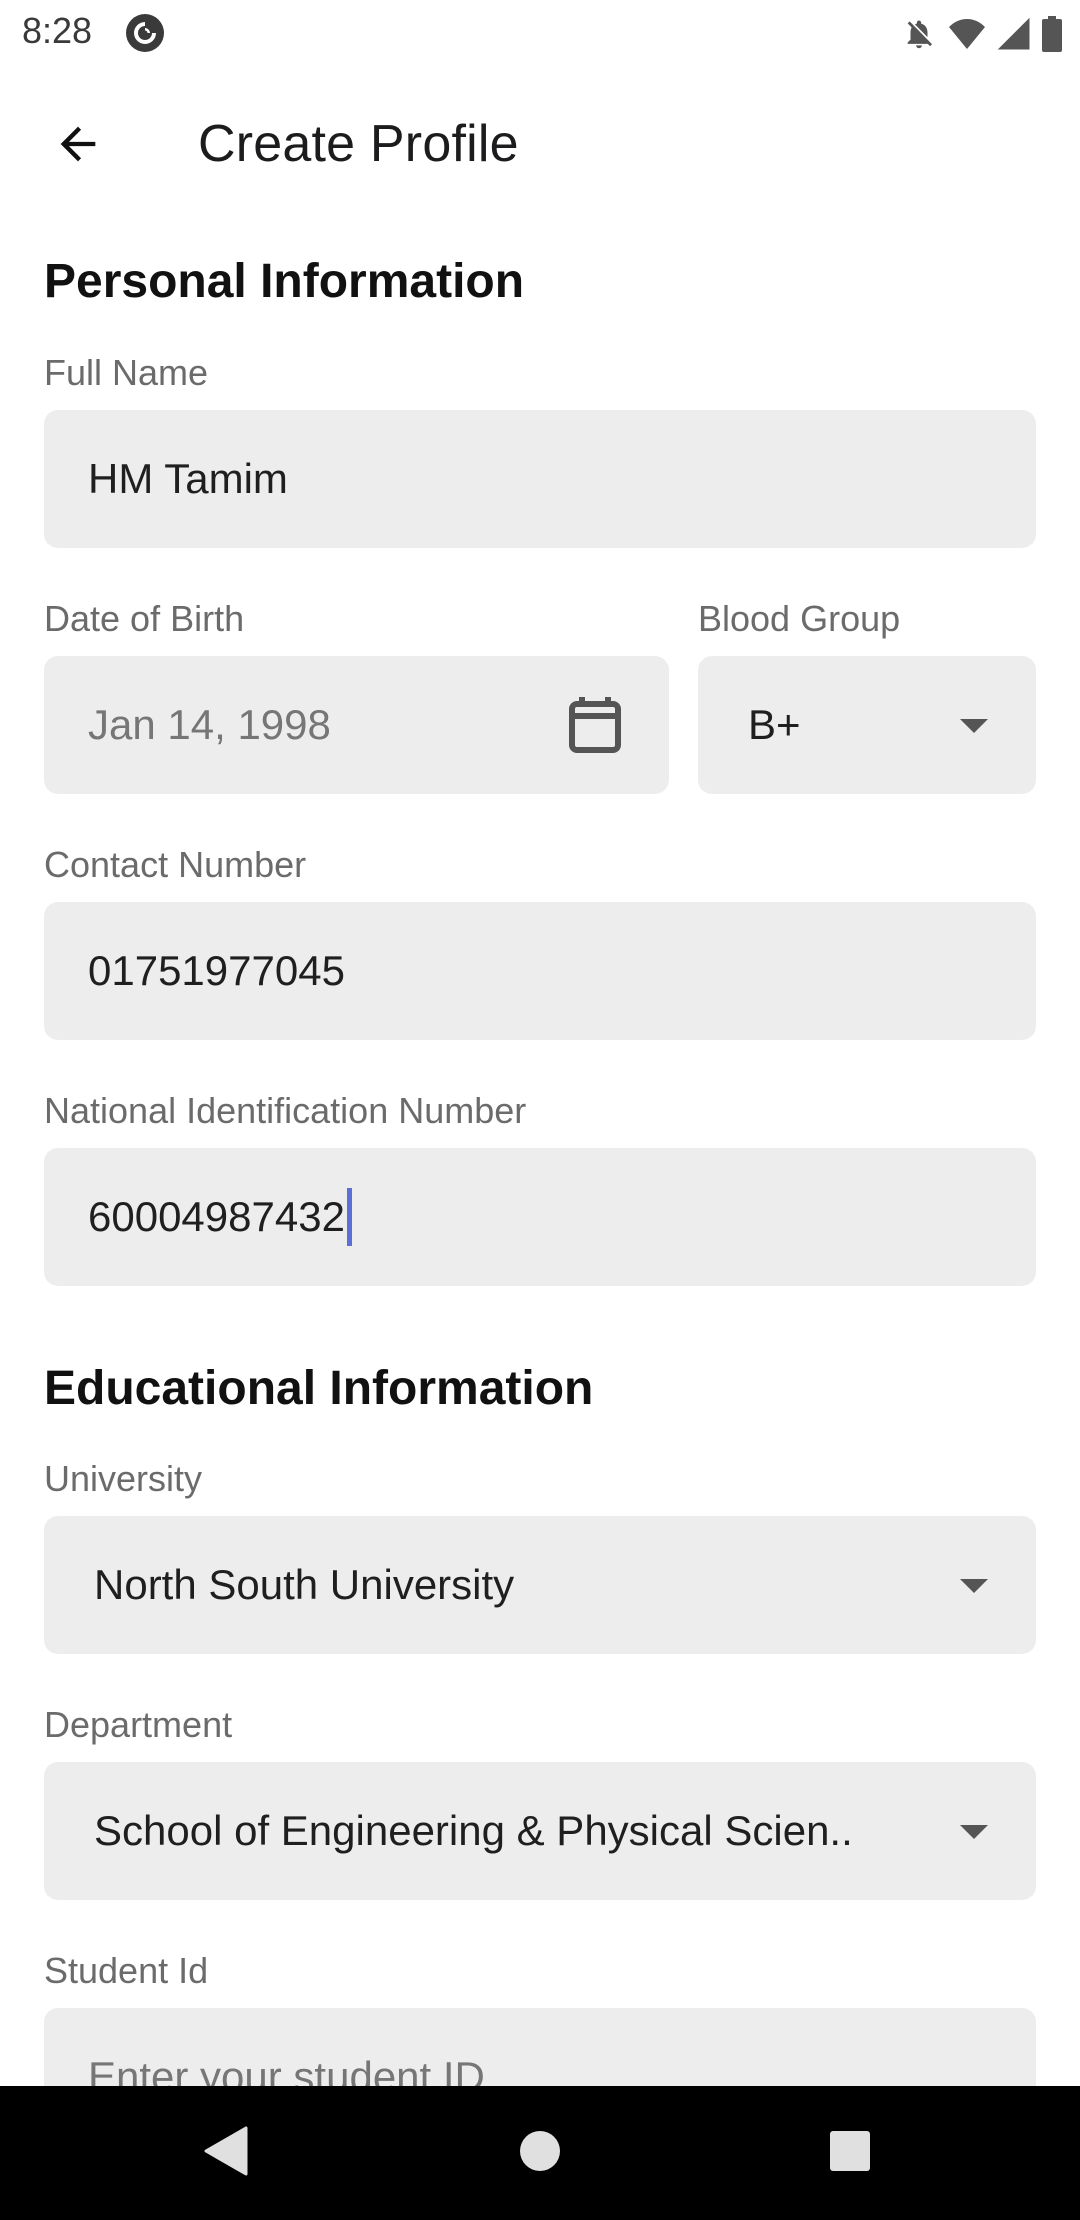  Describe the element at coordinates (216, 1216) in the screenshot. I see `nid-value: 60004987432` at that location.